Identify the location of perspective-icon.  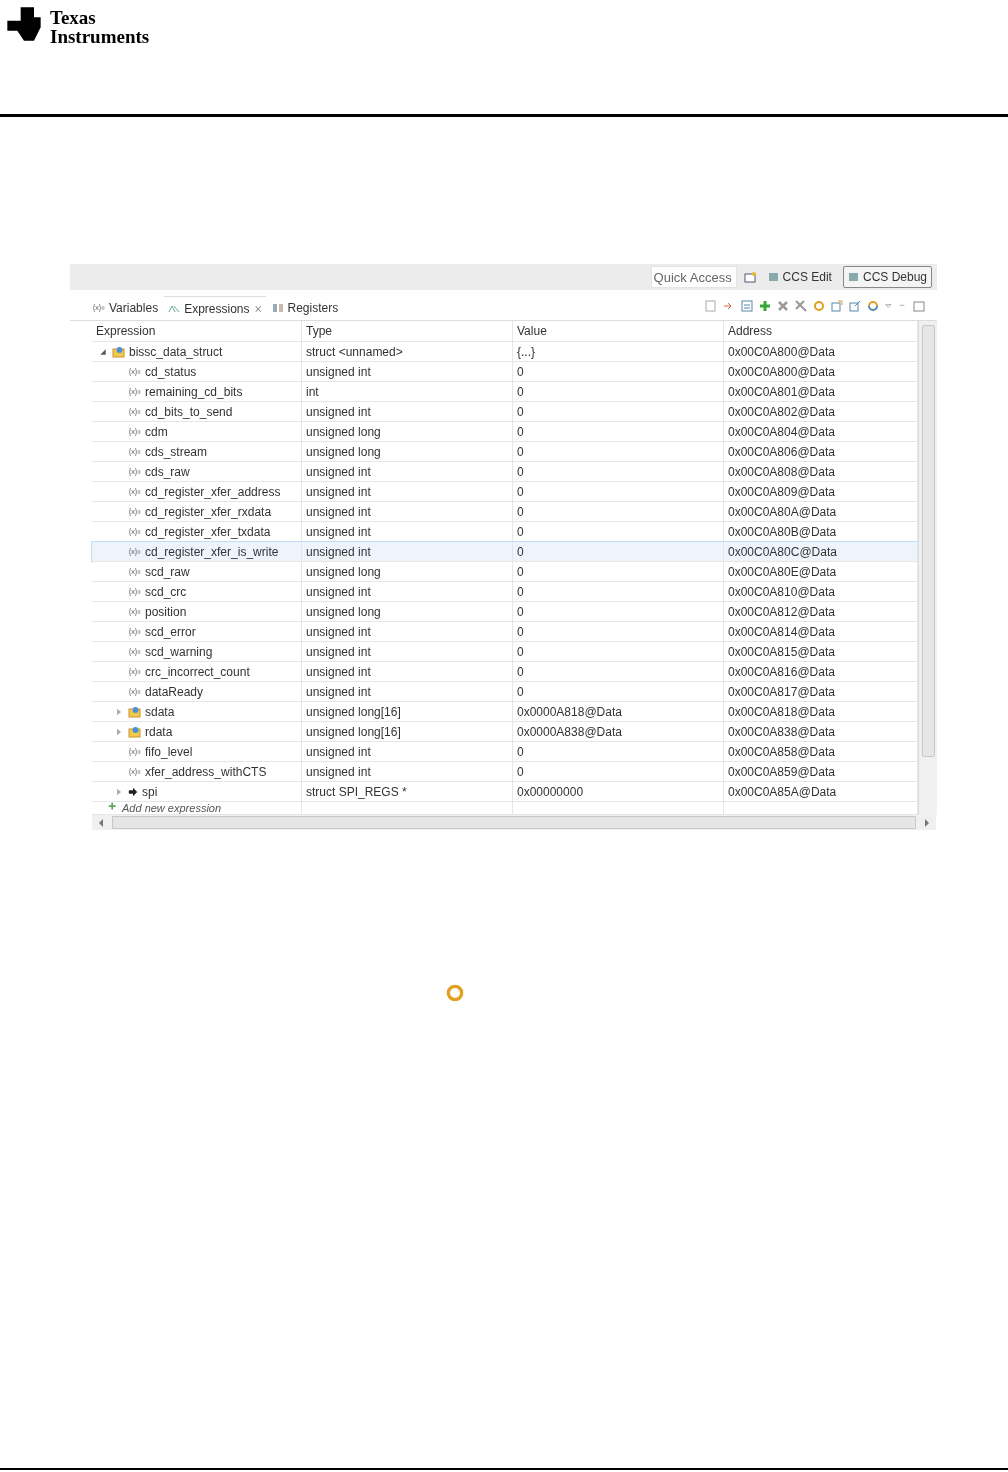
(853, 277).